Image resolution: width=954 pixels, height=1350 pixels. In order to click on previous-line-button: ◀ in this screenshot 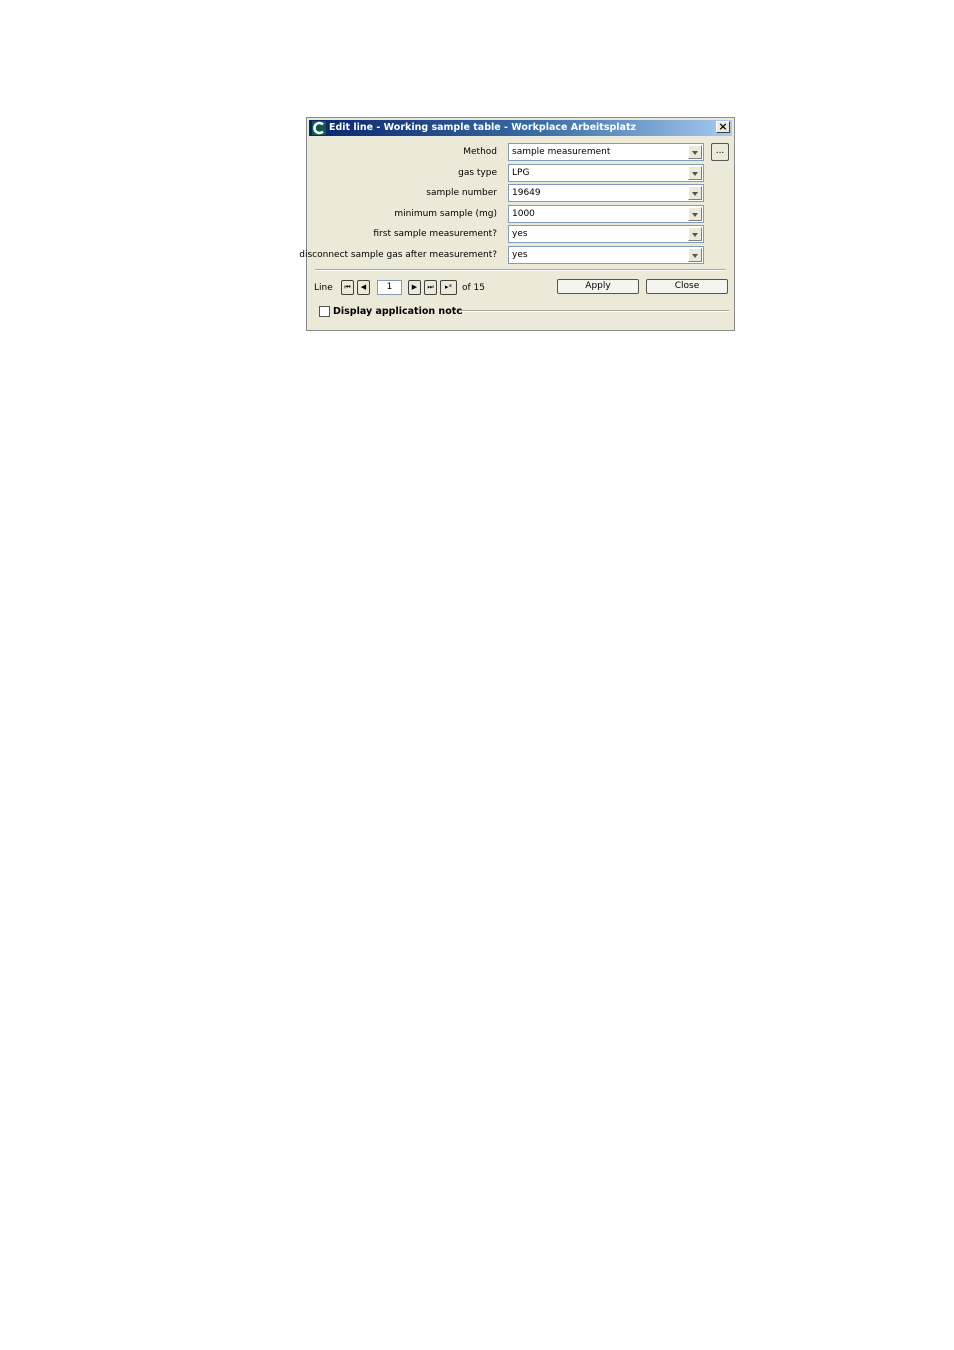, I will do `click(363, 287)`.